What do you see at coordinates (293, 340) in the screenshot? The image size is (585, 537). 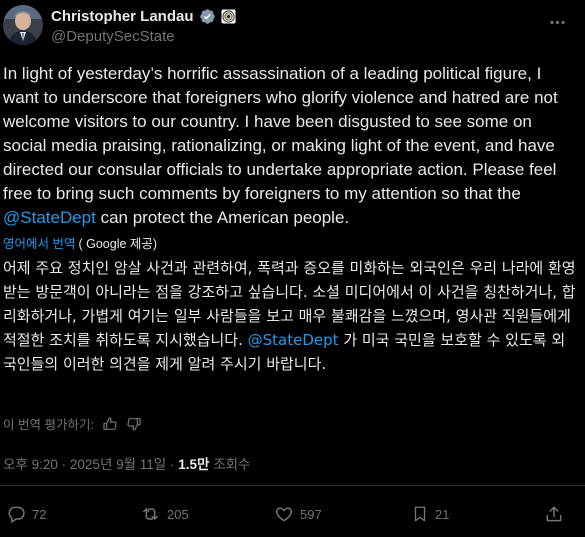 I see `translated-mention-link: @StateDept` at bounding box center [293, 340].